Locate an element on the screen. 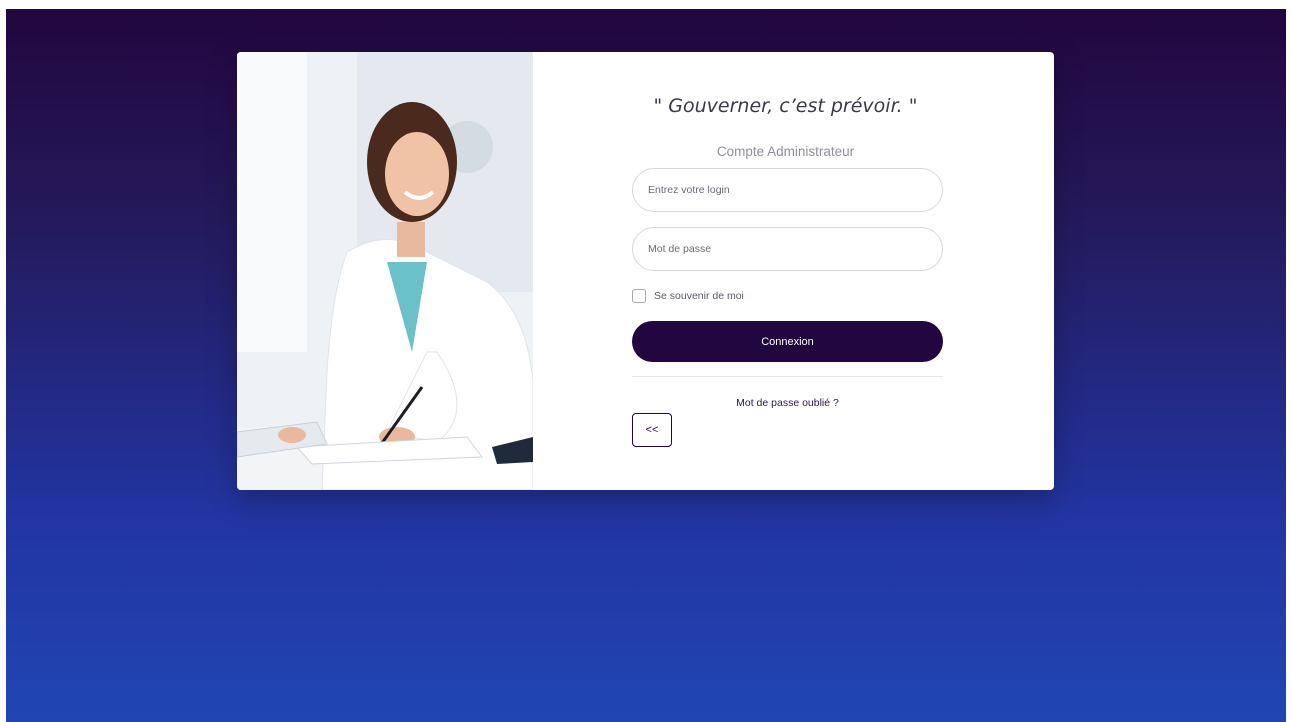 The width and height of the screenshot is (1291, 722). login-input: Entrez votre login is located at coordinates (787, 190).